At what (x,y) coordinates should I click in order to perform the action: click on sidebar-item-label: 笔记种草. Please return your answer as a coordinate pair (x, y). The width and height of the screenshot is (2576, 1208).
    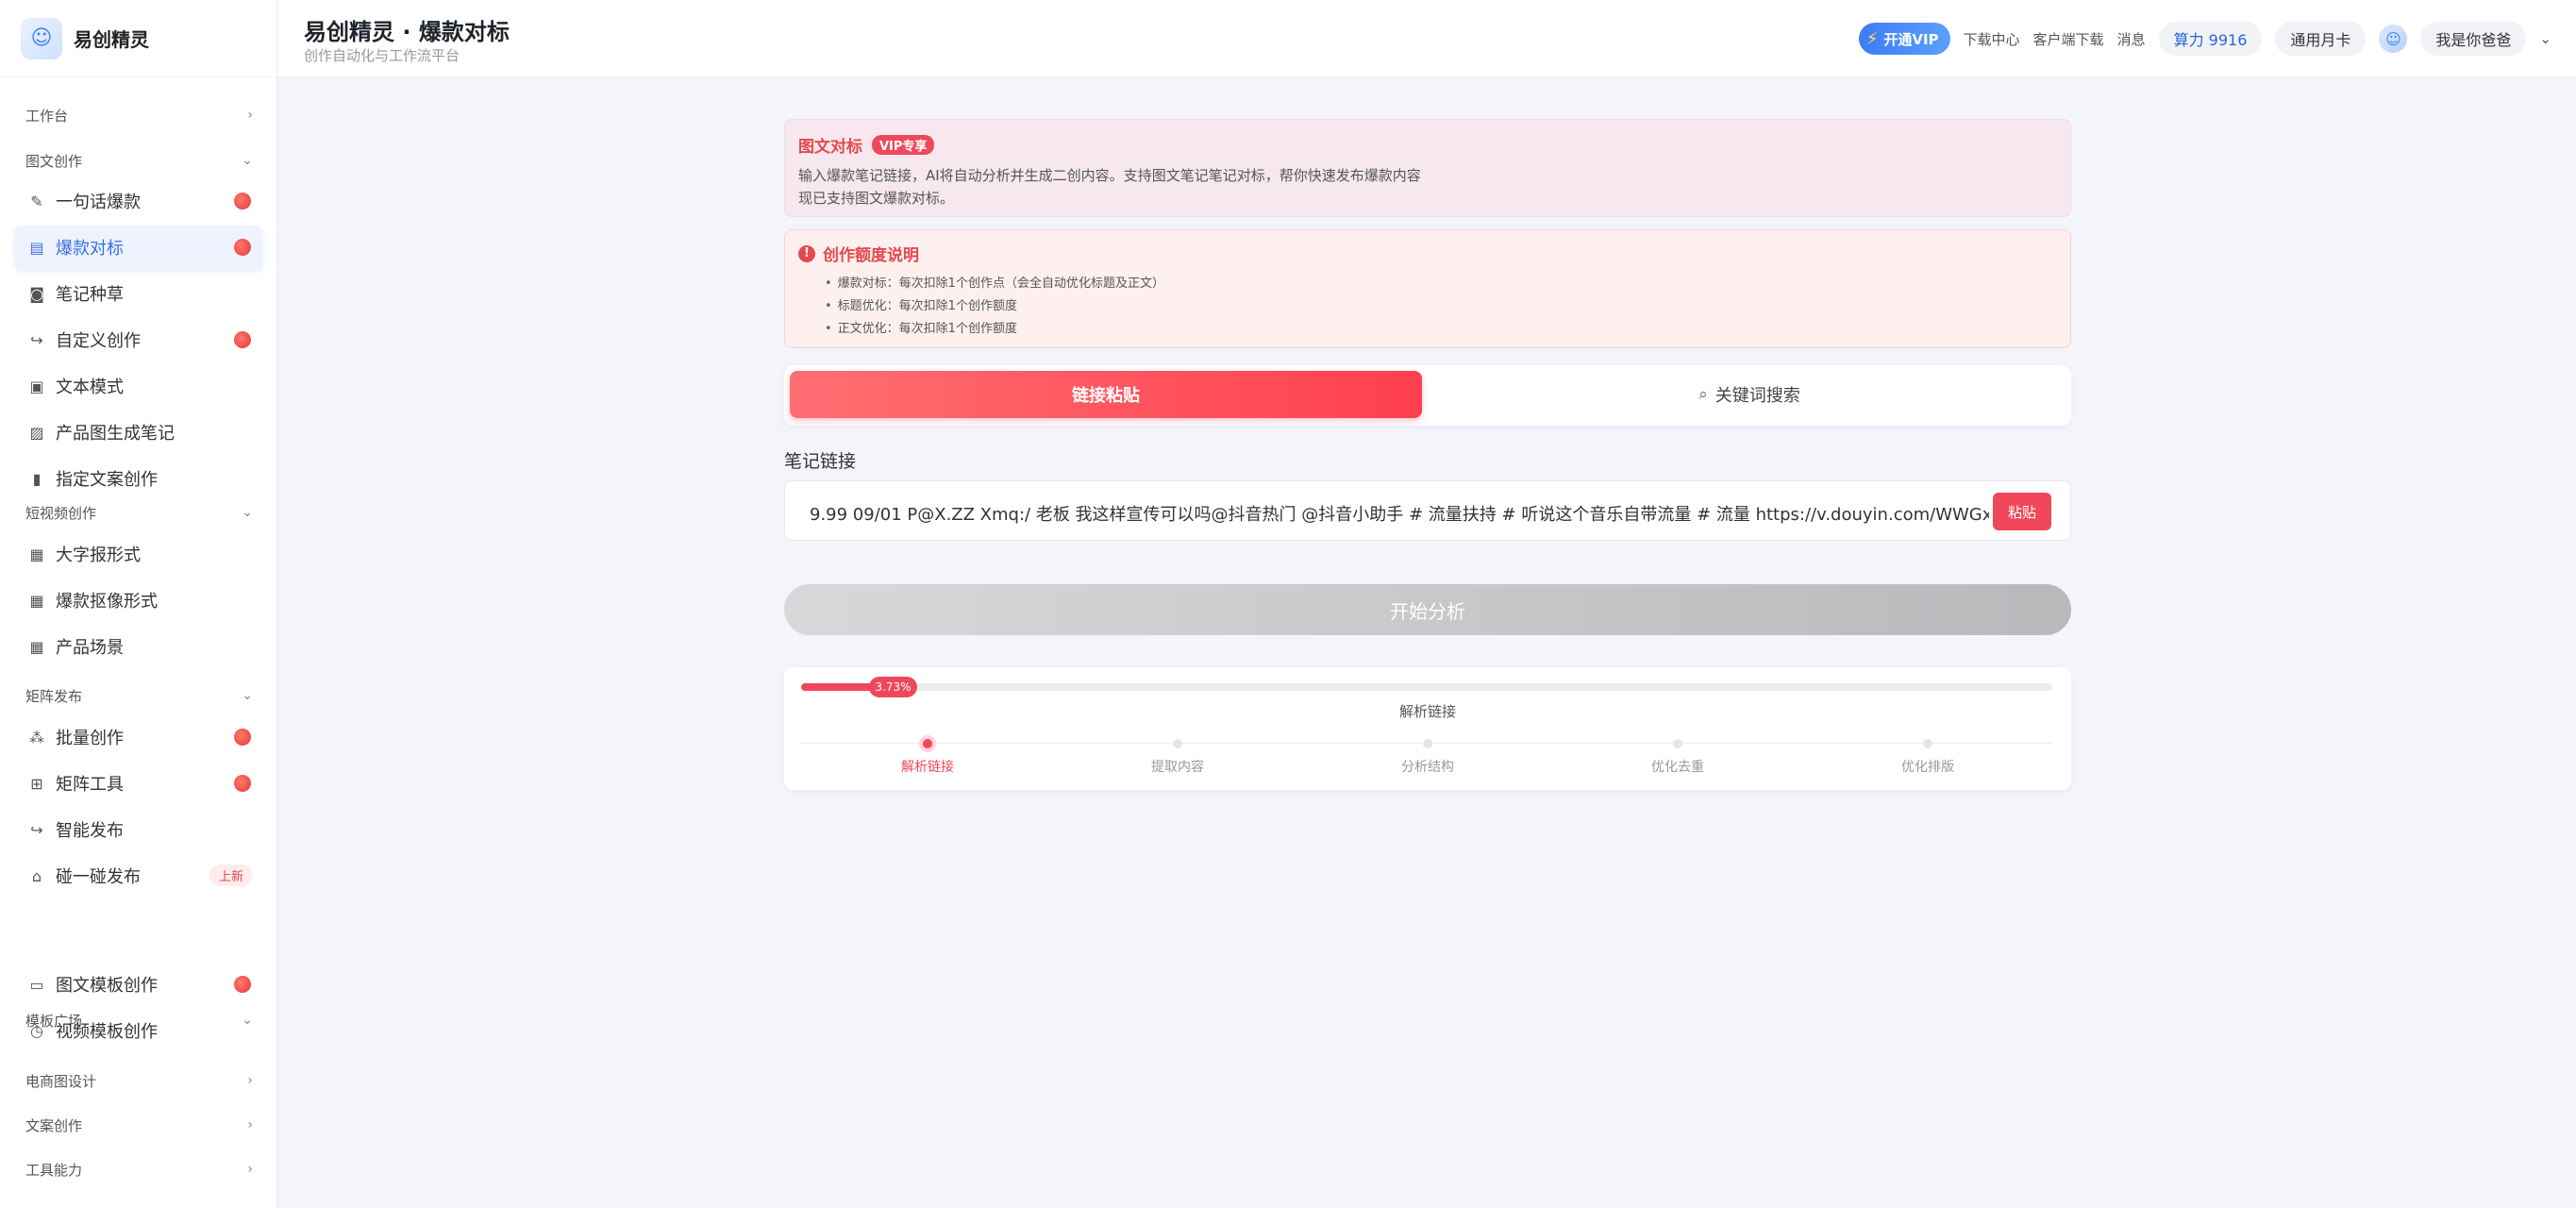
    Looking at the image, I should click on (90, 295).